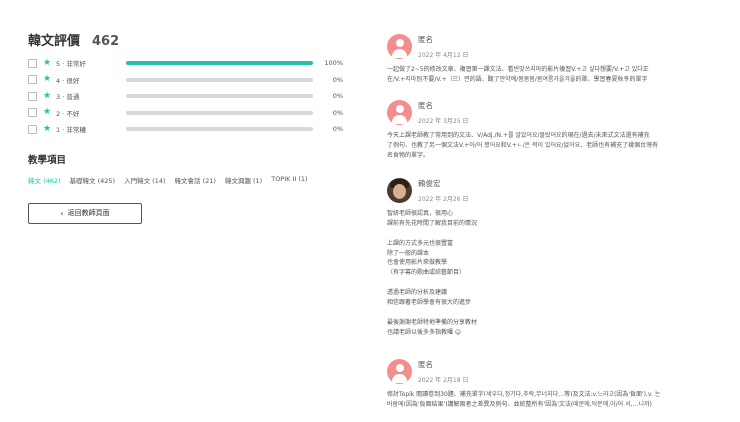 This screenshot has height=422, width=740. What do you see at coordinates (68, 113) in the screenshot?
I see `rating-label: 2 · 不好` at bounding box center [68, 113].